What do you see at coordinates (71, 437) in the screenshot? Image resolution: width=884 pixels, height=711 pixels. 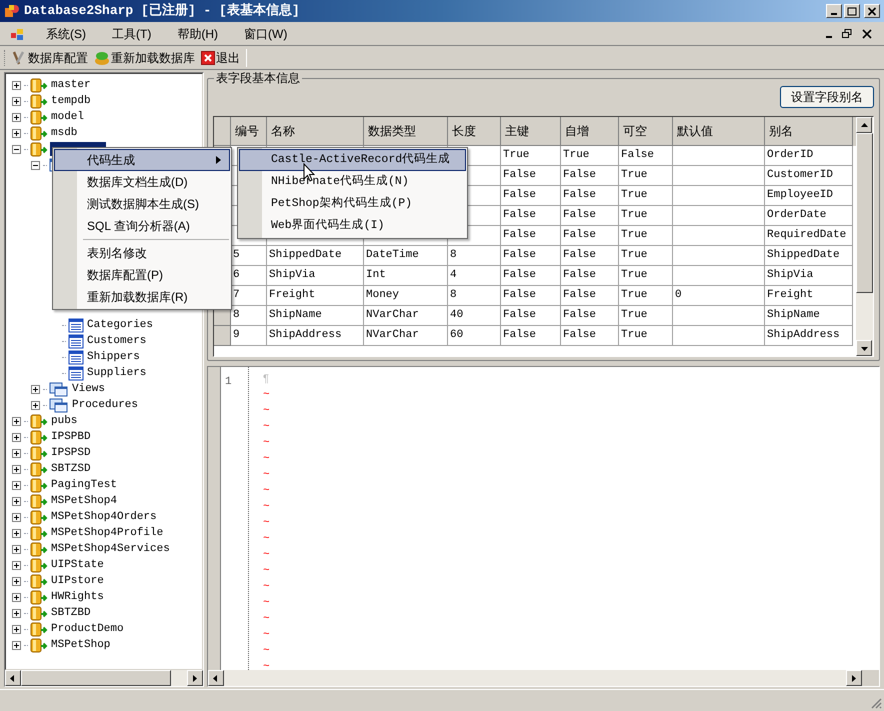 I see `tree-item: IPSPBD` at bounding box center [71, 437].